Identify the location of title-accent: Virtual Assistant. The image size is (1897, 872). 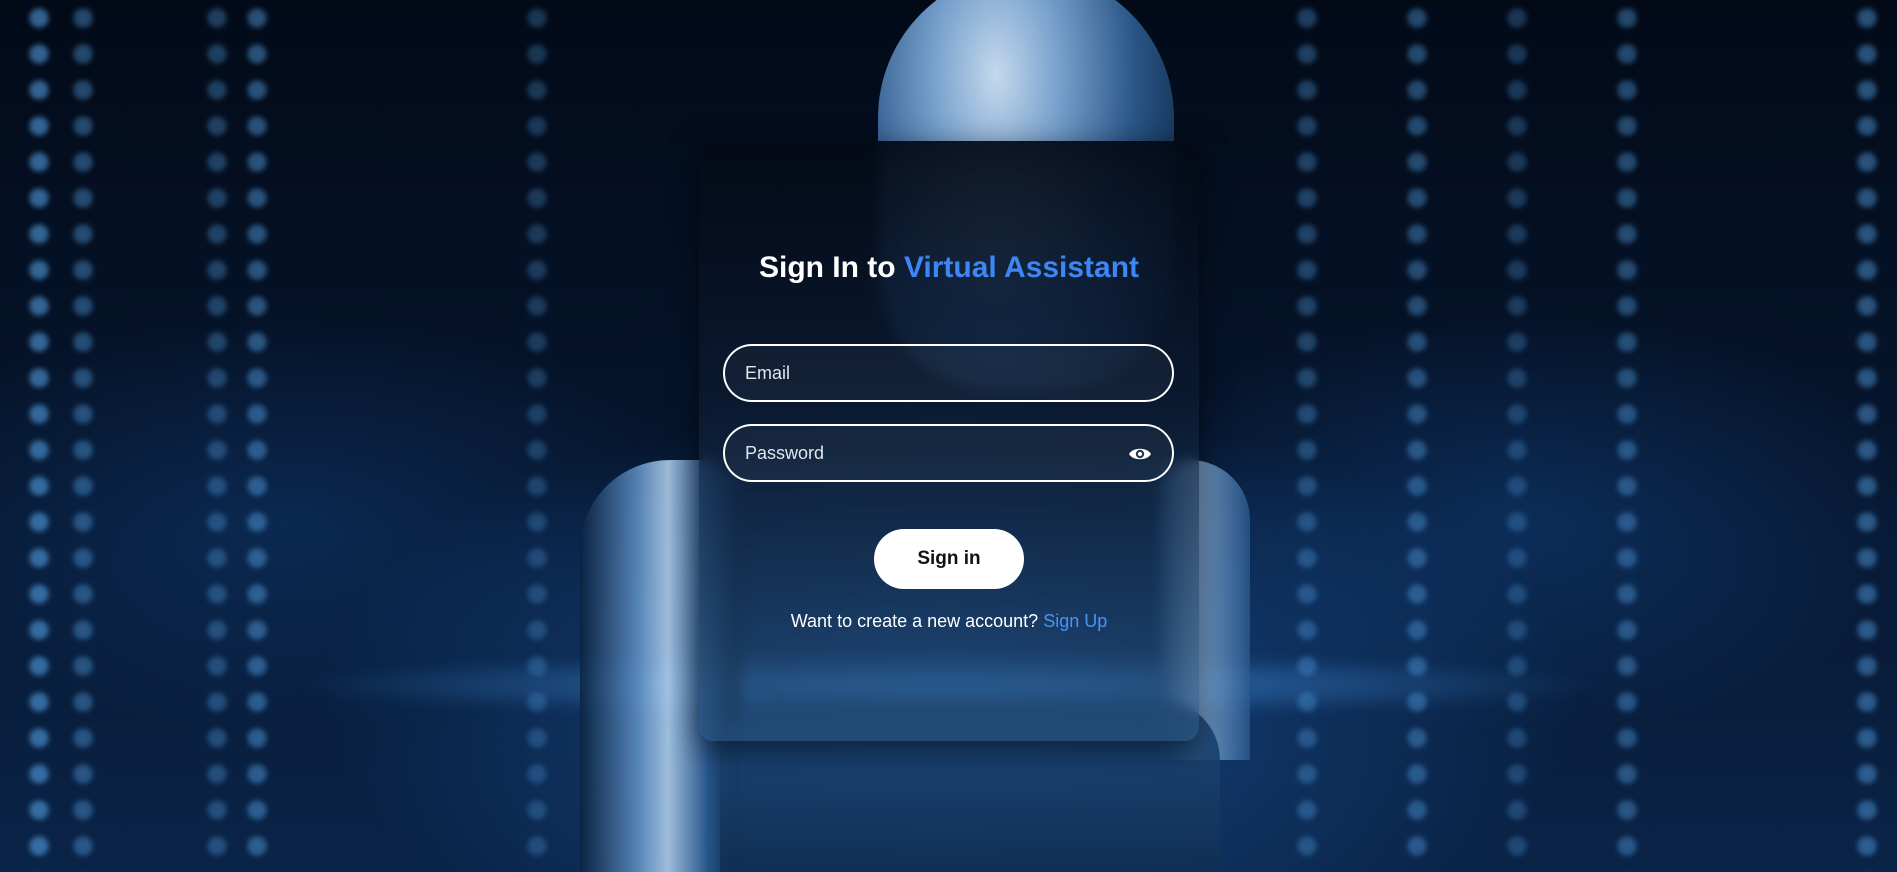
(1021, 267).